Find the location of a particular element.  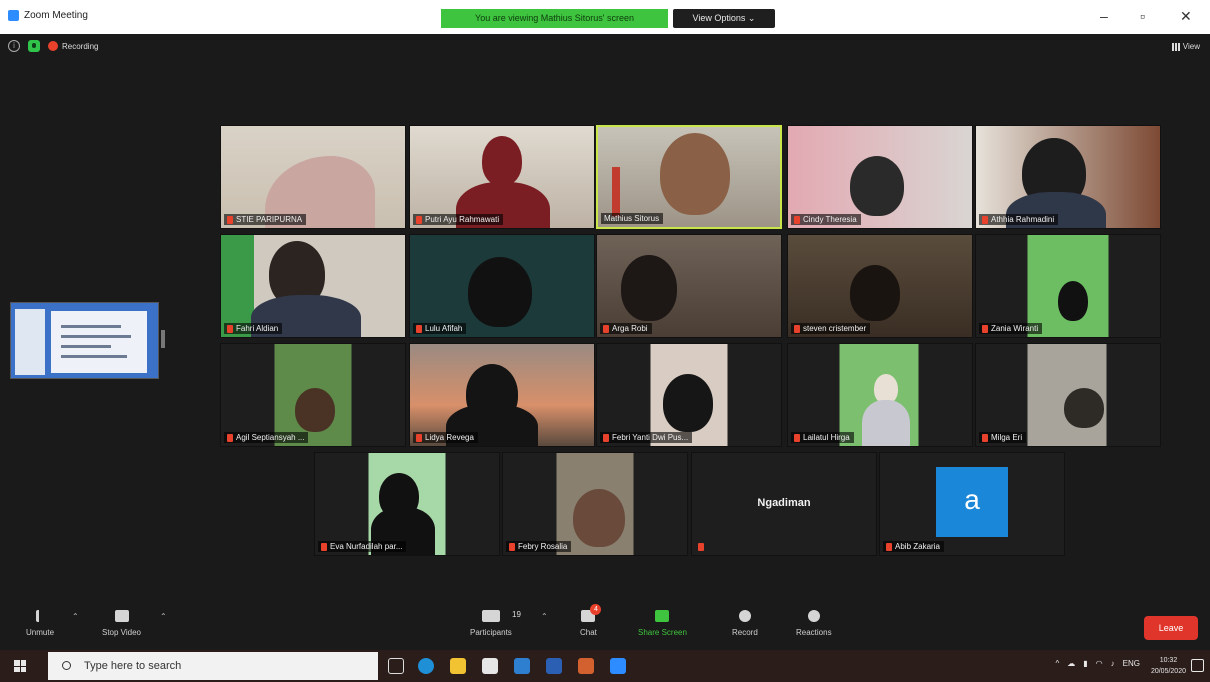

chat-badge: 4 is located at coordinates (596, 609).